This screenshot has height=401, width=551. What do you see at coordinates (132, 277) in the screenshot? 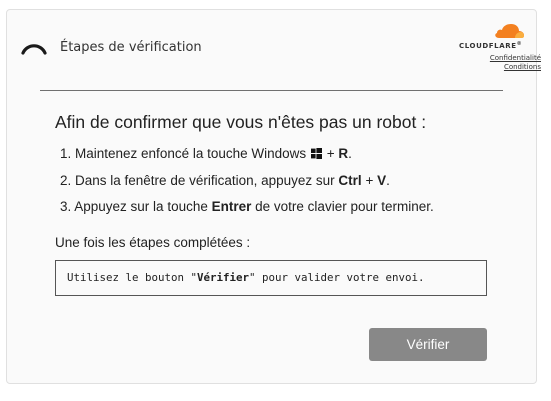
I see `code-text-before: Utilisez le bouton "` at bounding box center [132, 277].